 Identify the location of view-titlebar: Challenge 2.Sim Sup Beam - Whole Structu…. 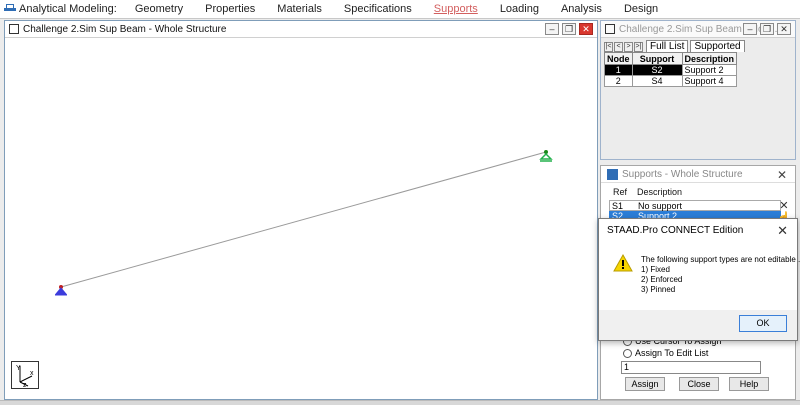
(301, 29).